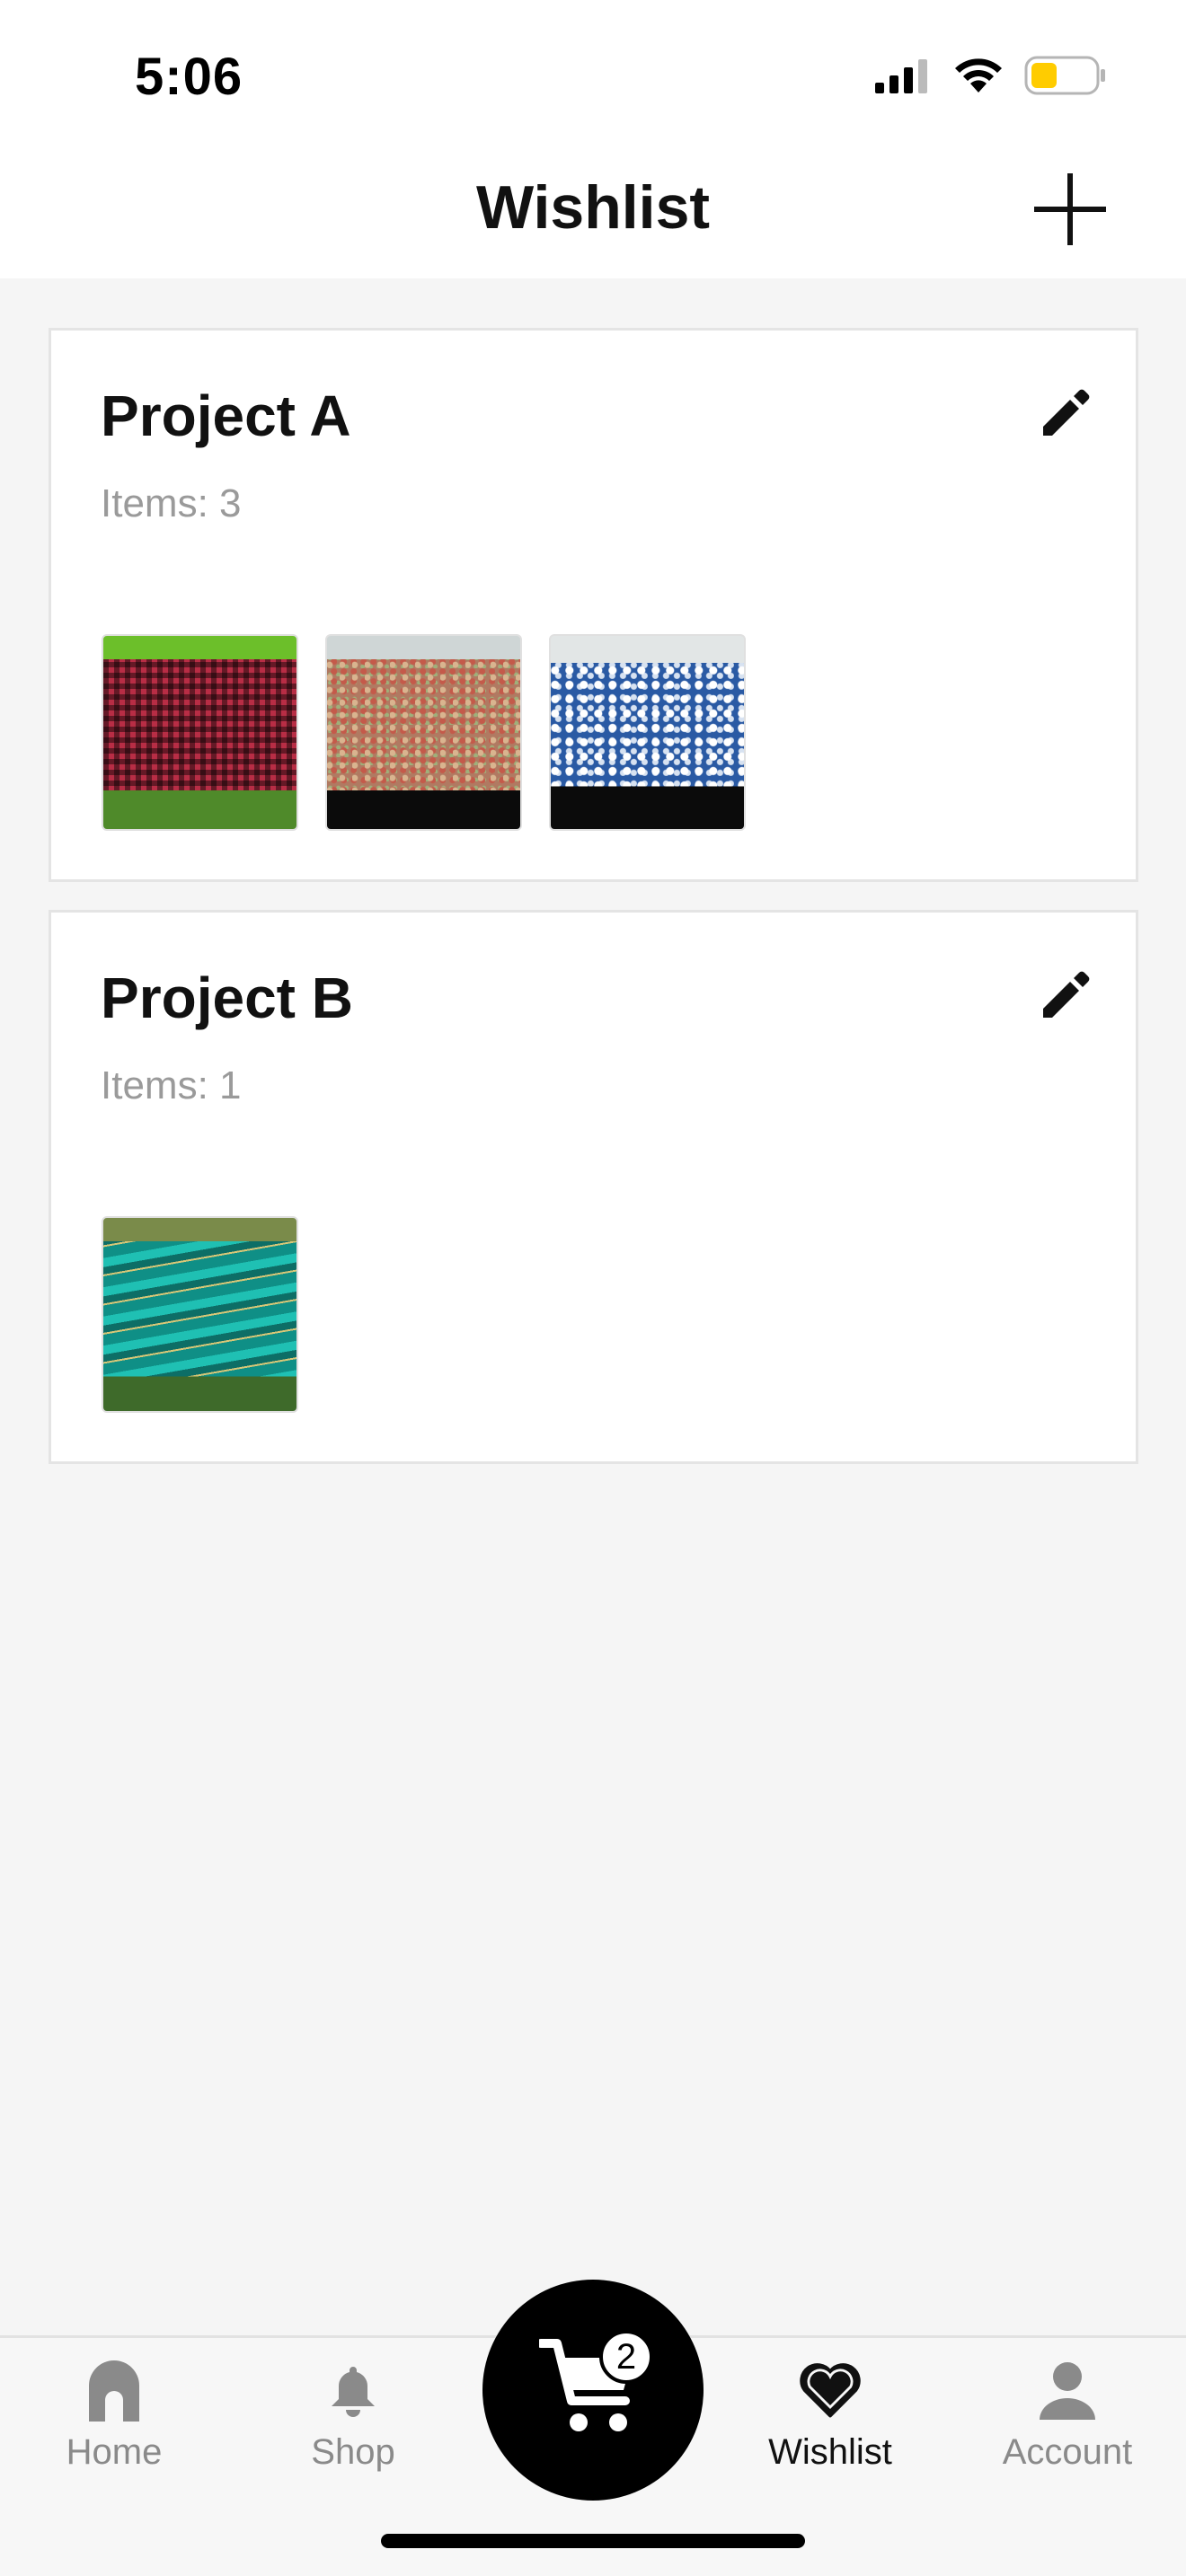 The width and height of the screenshot is (1186, 2576). I want to click on tab-shop: Shop, so click(353, 2418).